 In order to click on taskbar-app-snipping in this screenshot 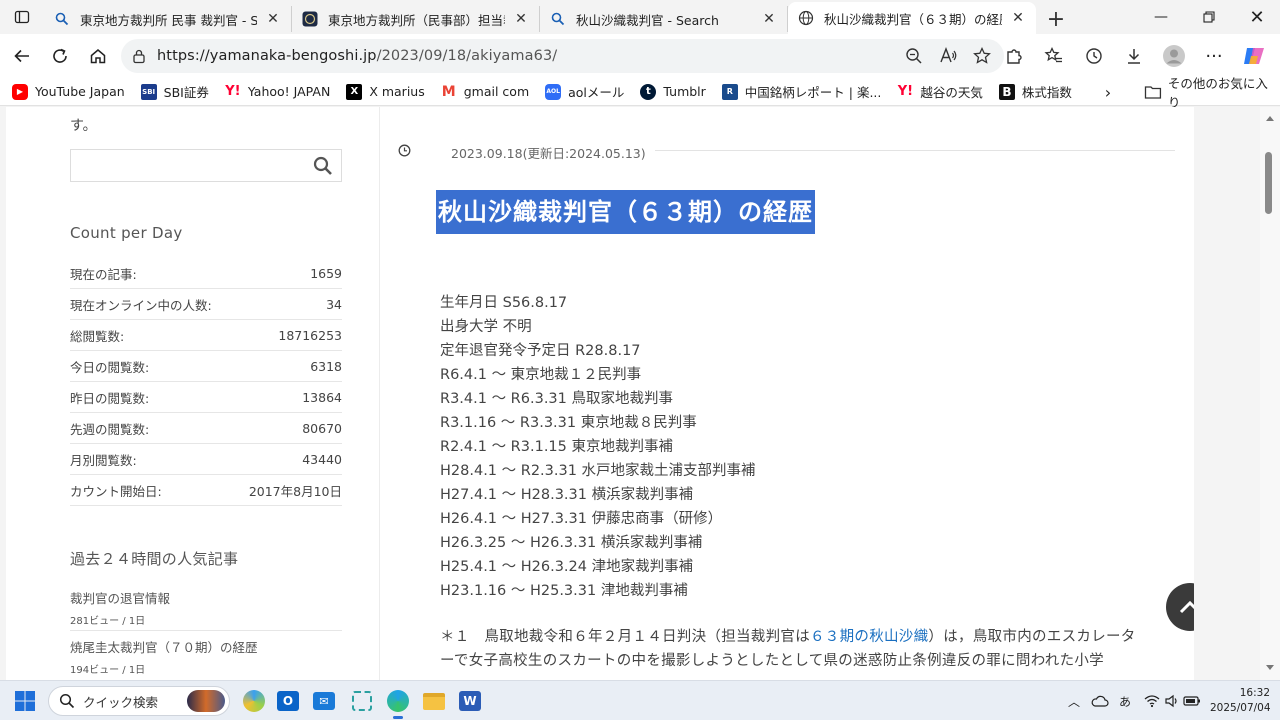, I will do `click(362, 701)`.